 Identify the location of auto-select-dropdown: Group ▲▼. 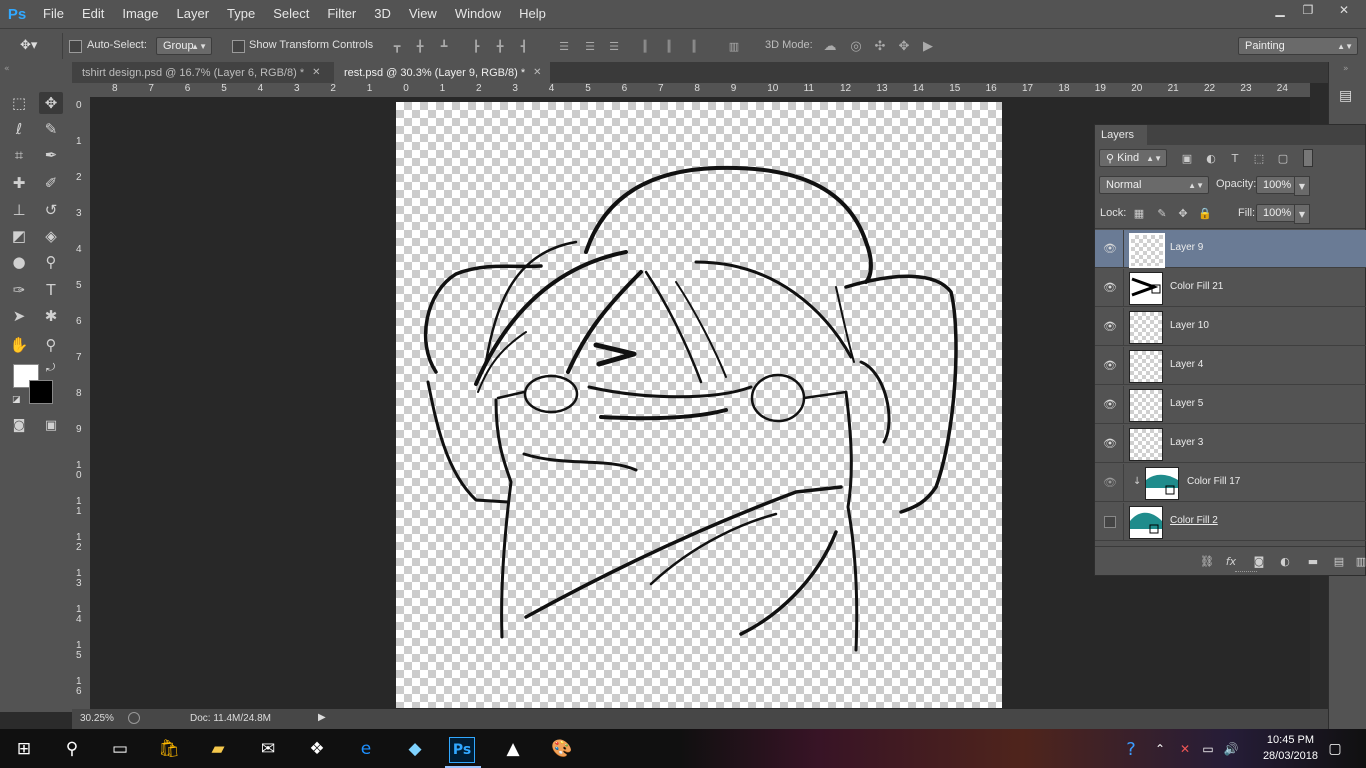
(184, 46).